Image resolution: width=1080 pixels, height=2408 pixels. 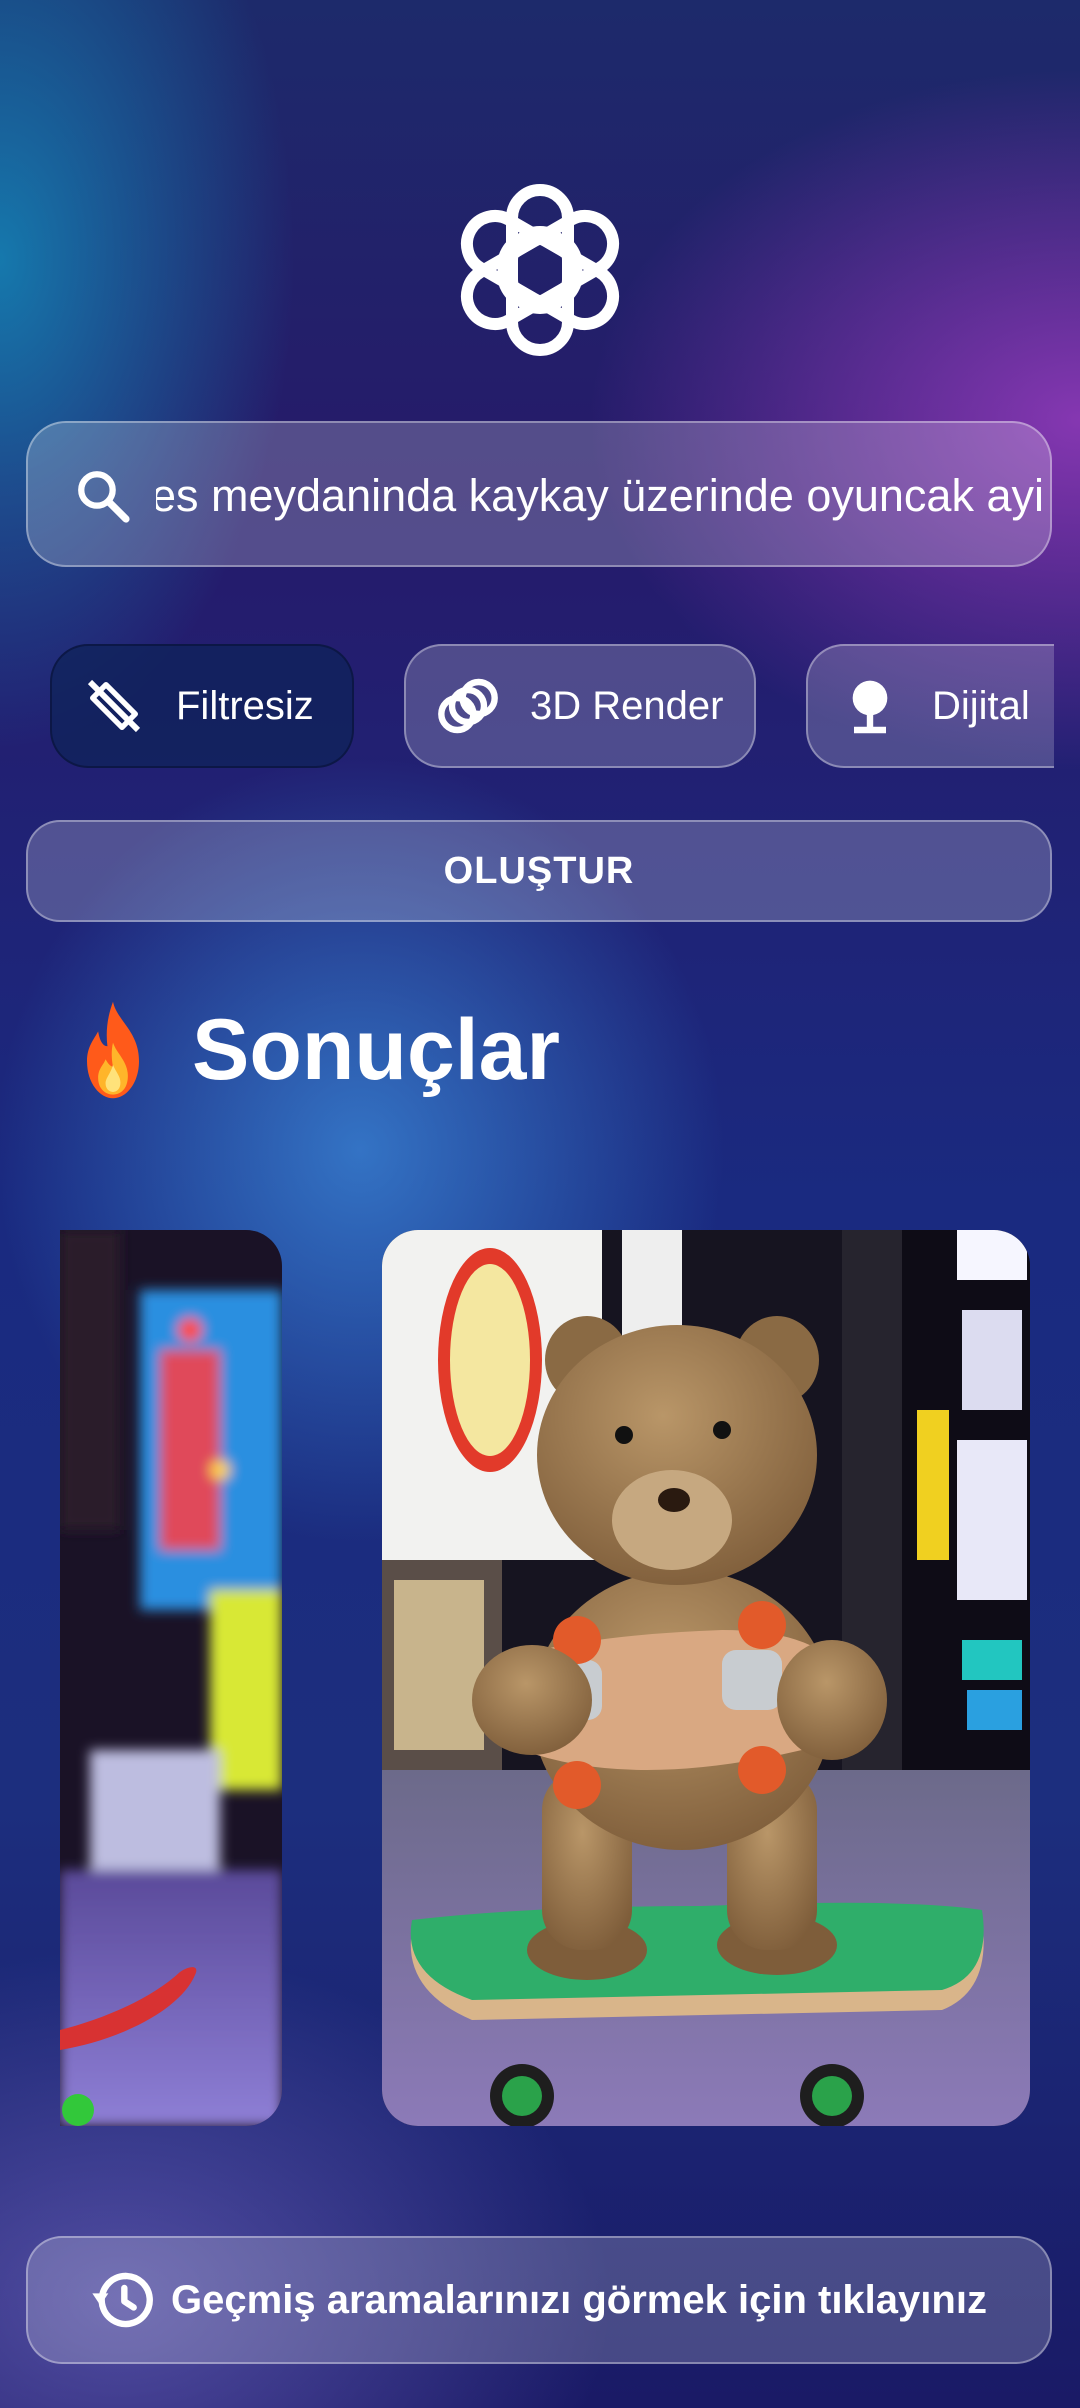 I want to click on search-icon, so click(x=104, y=497).